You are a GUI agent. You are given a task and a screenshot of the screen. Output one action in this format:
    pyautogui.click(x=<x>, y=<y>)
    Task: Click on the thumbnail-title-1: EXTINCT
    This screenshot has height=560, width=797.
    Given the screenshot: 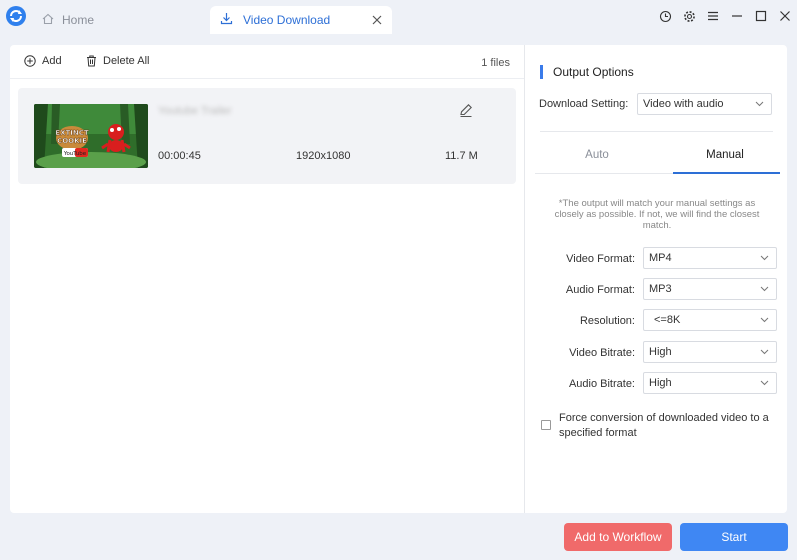 What is the action you would take?
    pyautogui.click(x=72, y=133)
    